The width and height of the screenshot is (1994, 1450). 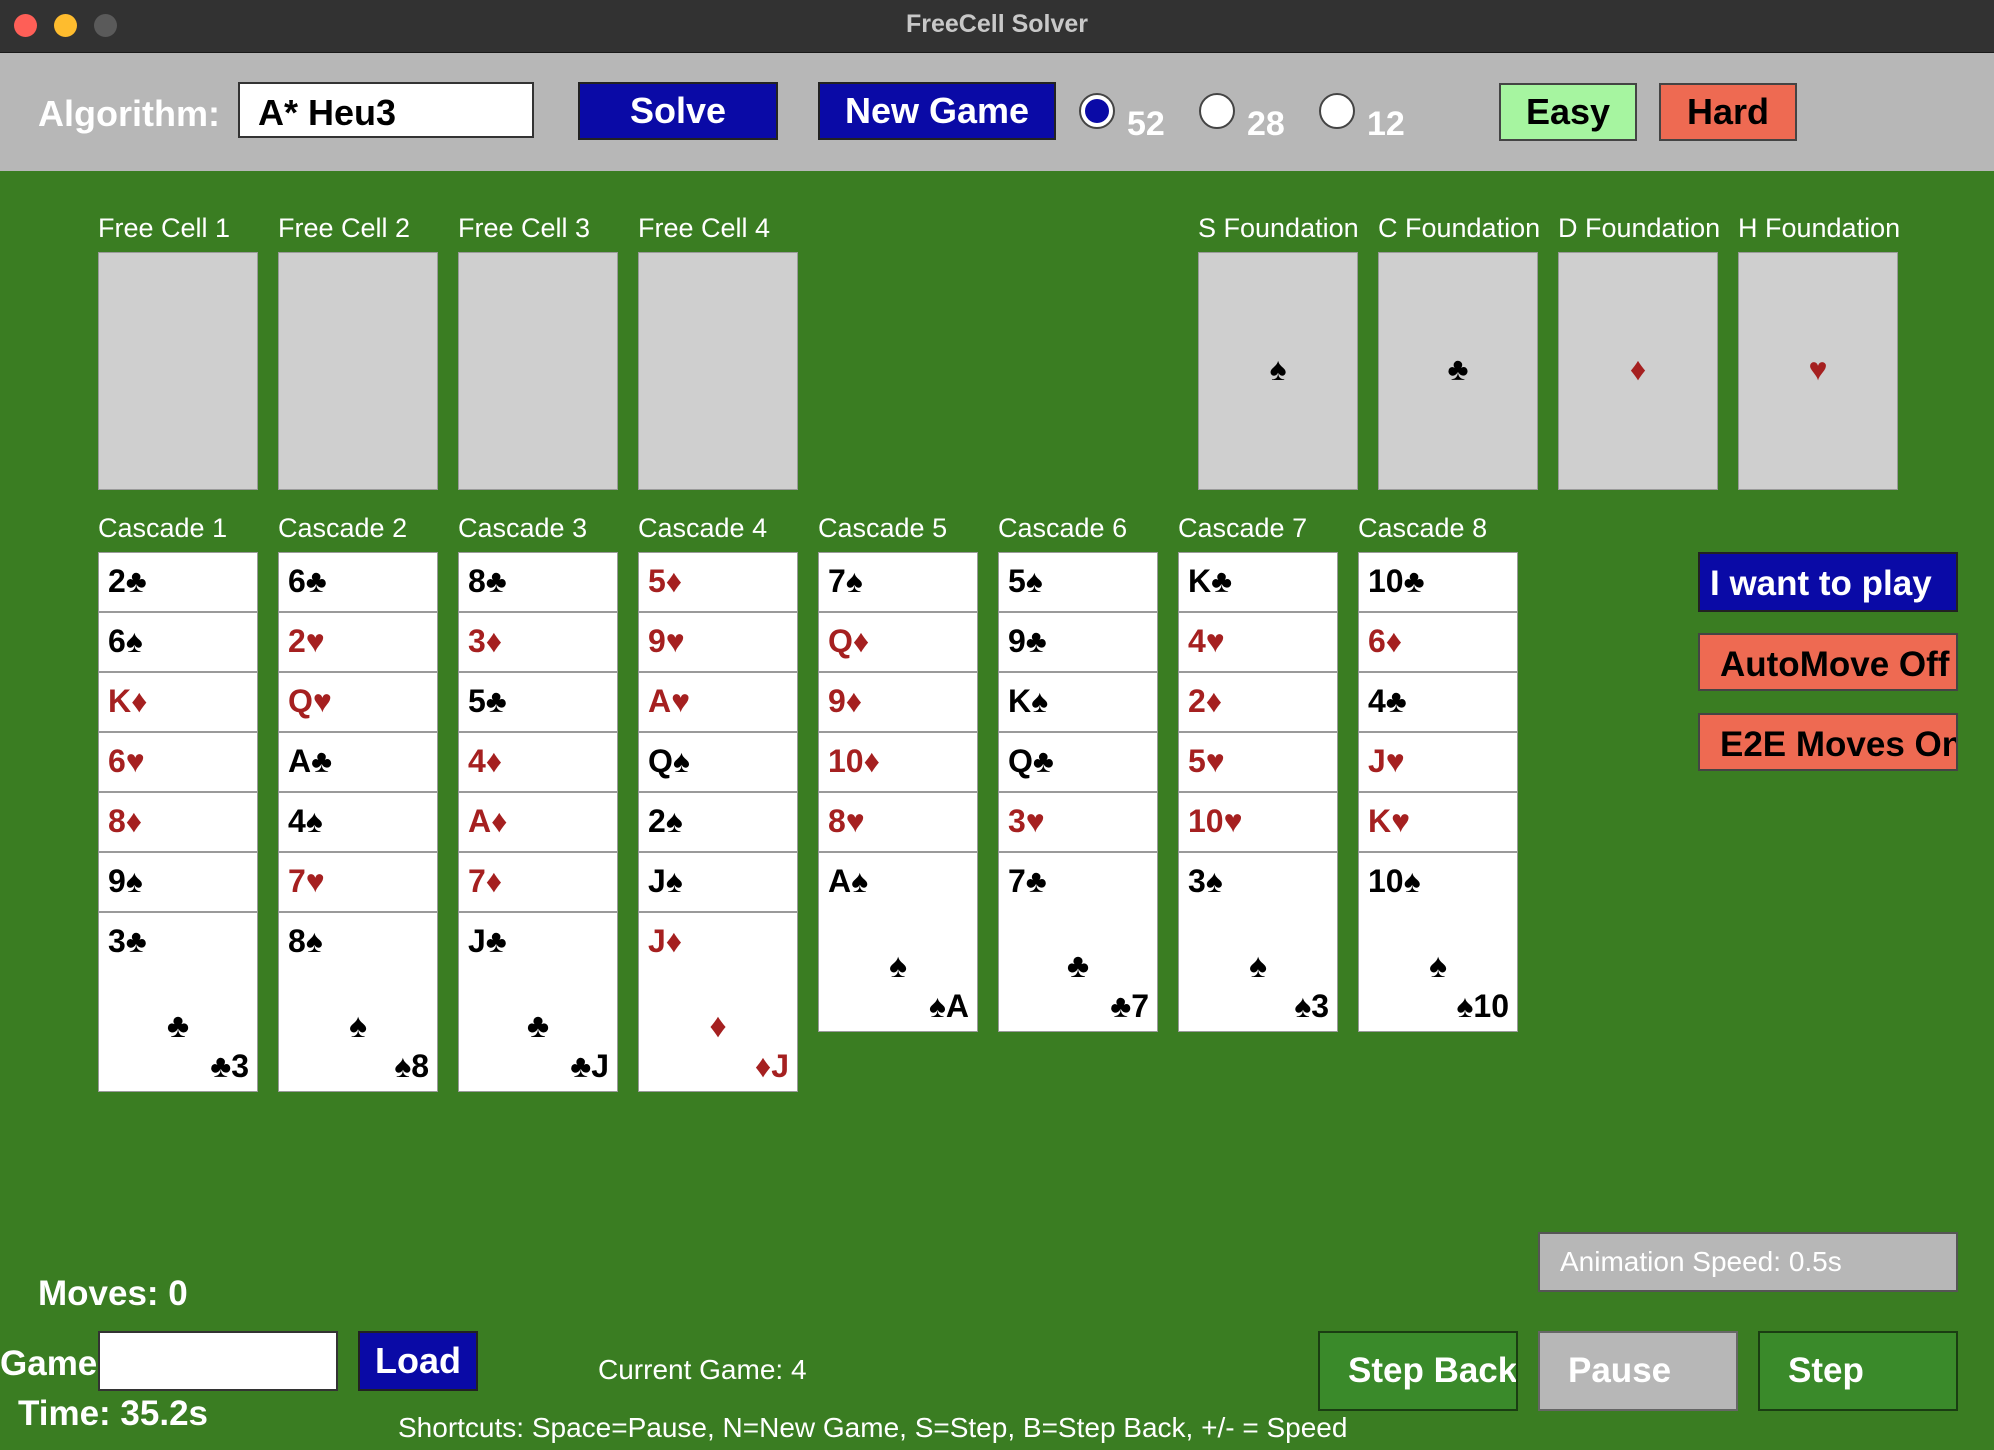 What do you see at coordinates (1438, 792) in the screenshot?
I see `cascade-8: 10♣ 6♦ 4♣ J♥ K♥ 10♠ ♠ ♠10` at bounding box center [1438, 792].